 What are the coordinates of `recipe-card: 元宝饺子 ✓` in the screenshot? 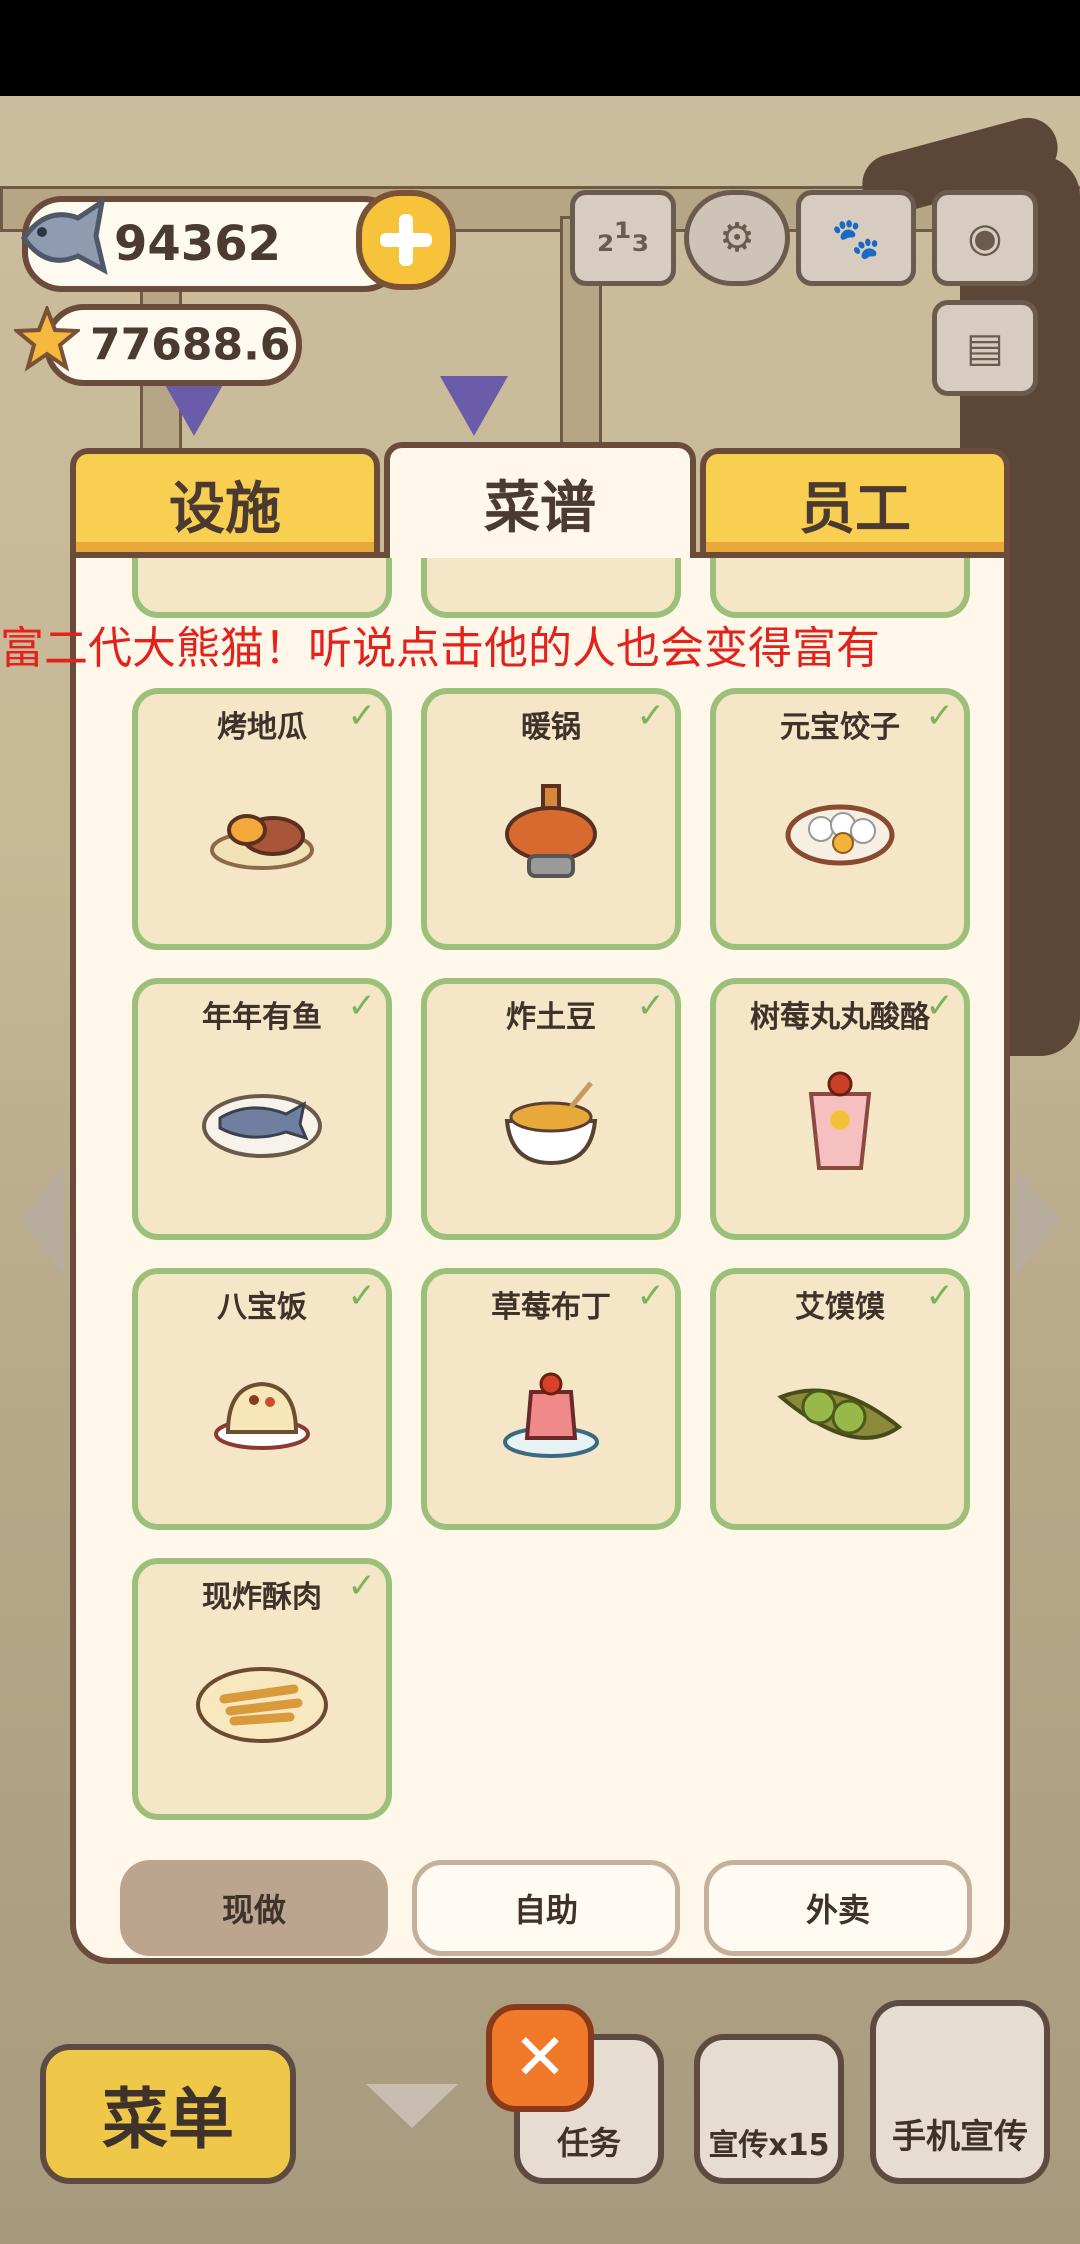 It's located at (840, 819).